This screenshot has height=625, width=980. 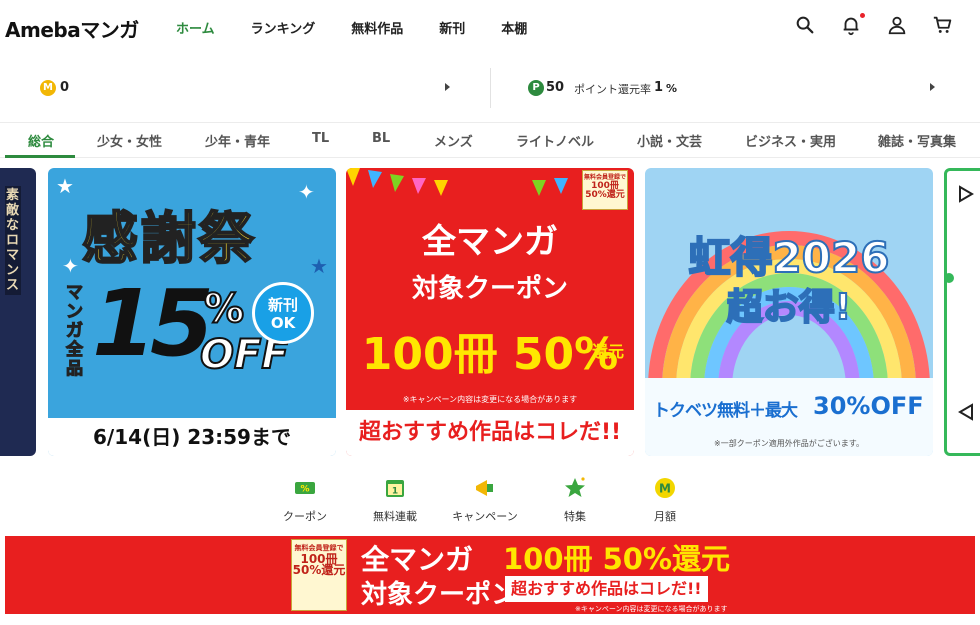 I want to click on tab-shoujo-josei: 少女・女性, so click(x=129, y=140).